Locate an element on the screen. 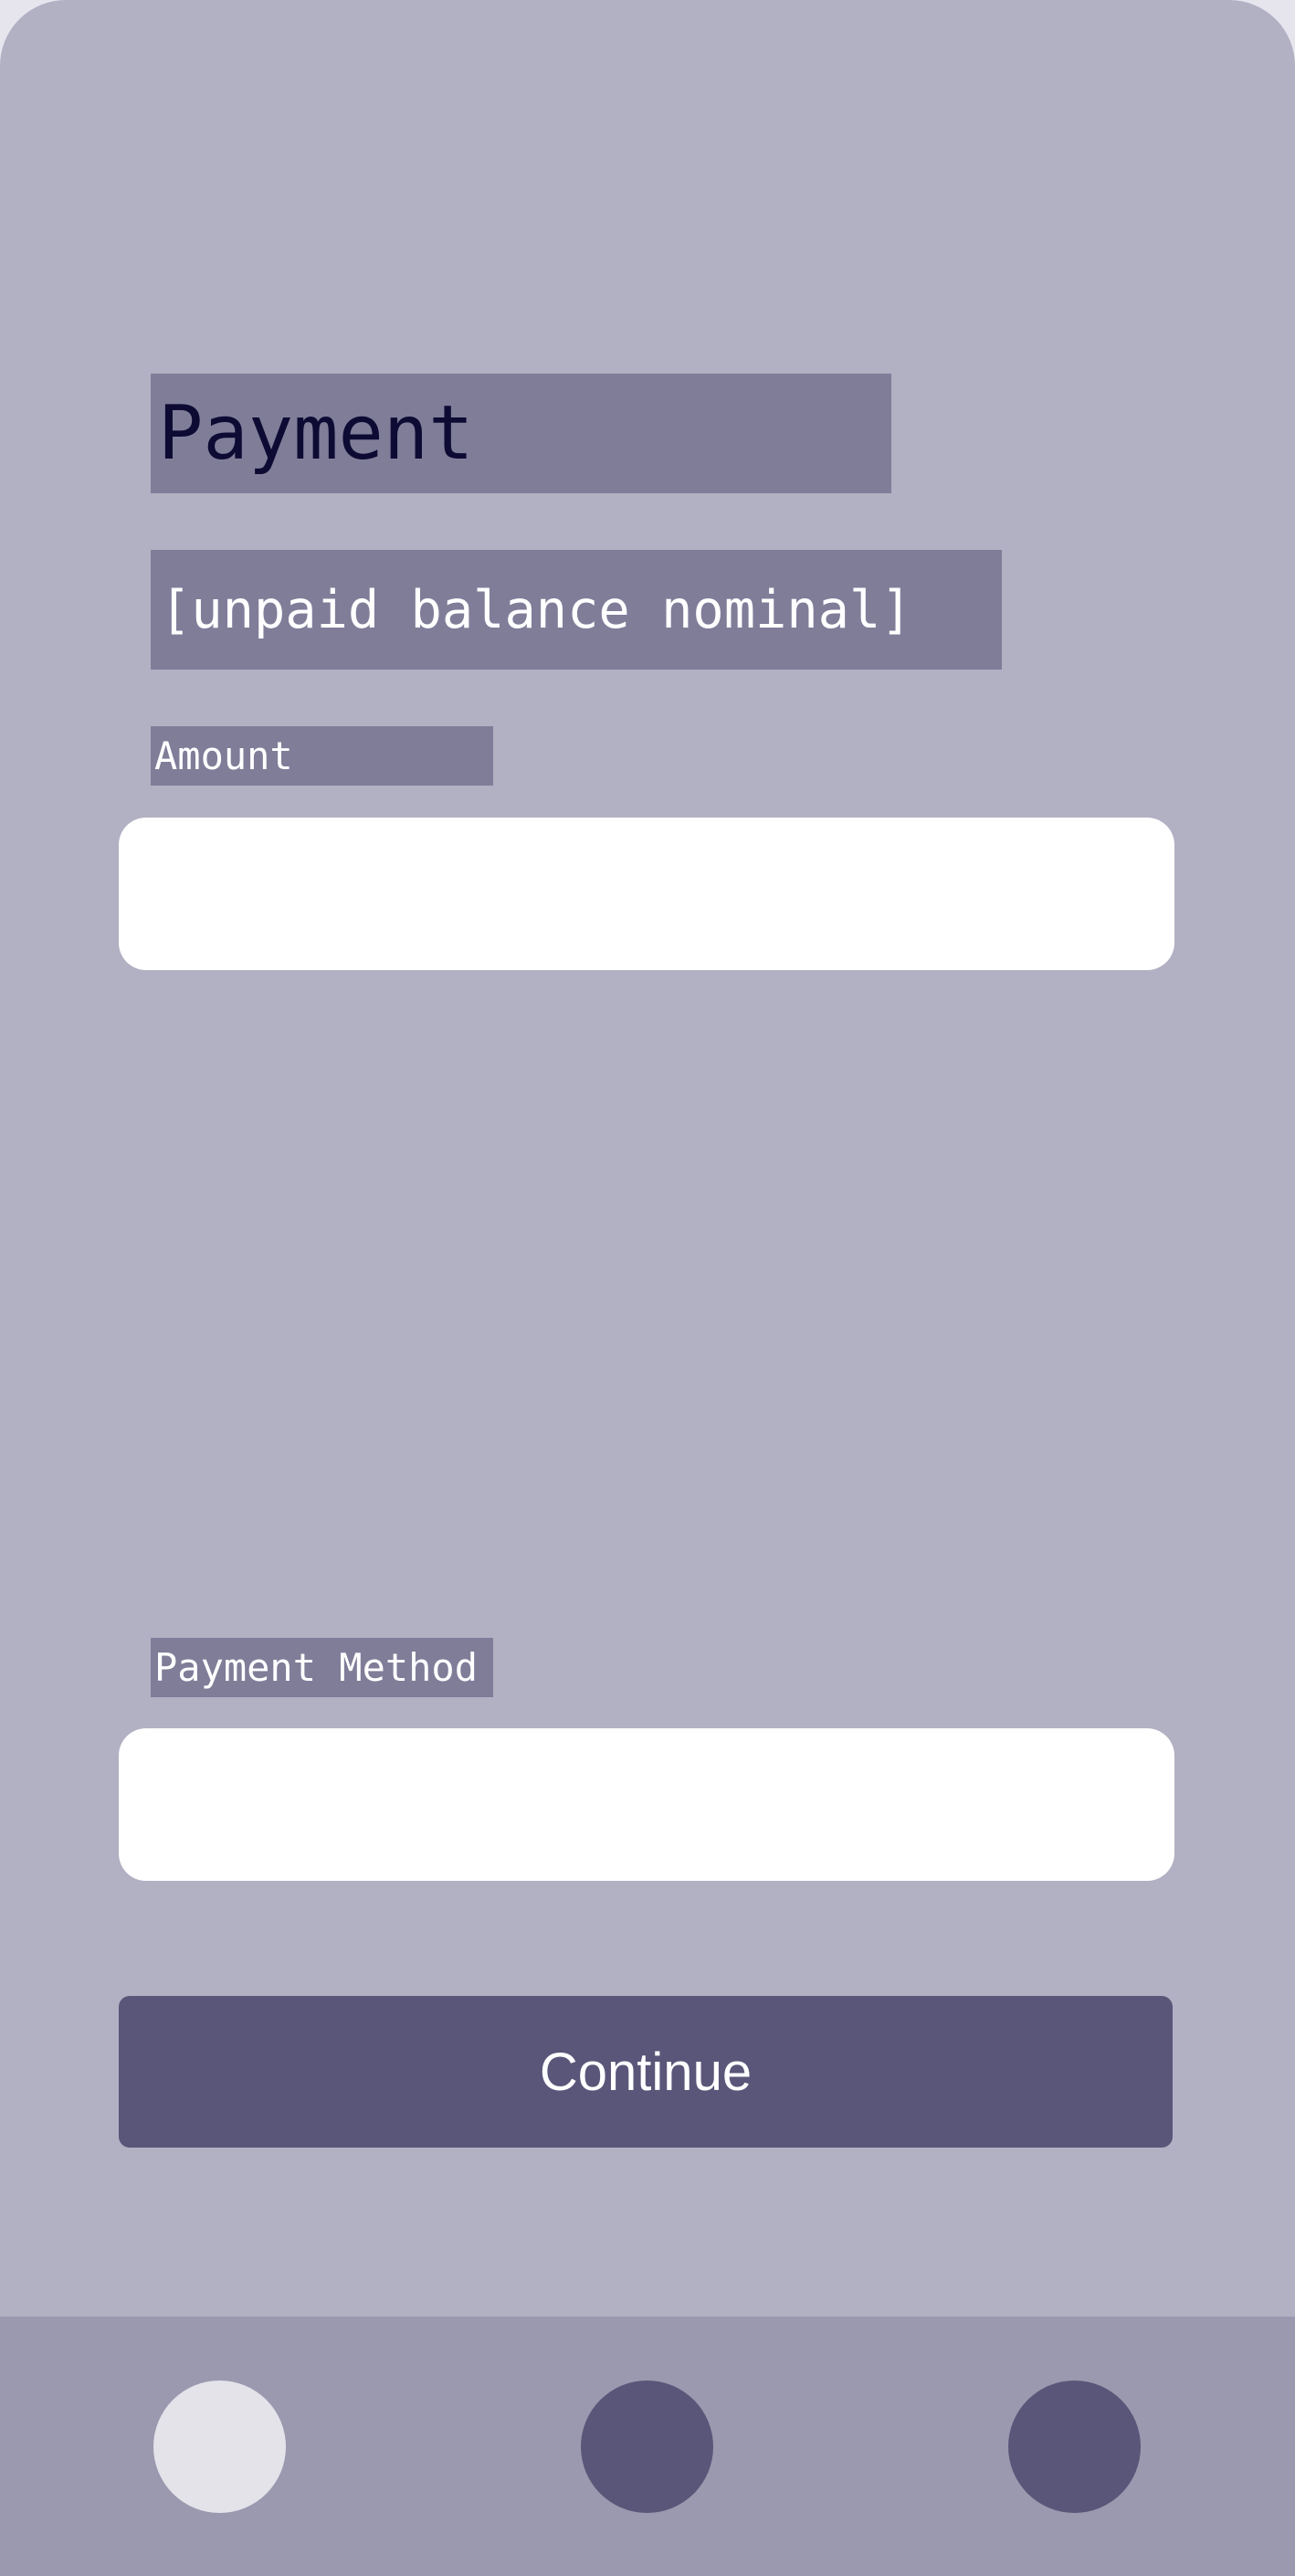 The image size is (1295, 2576). continue-button: Continue is located at coordinates (646, 2072).